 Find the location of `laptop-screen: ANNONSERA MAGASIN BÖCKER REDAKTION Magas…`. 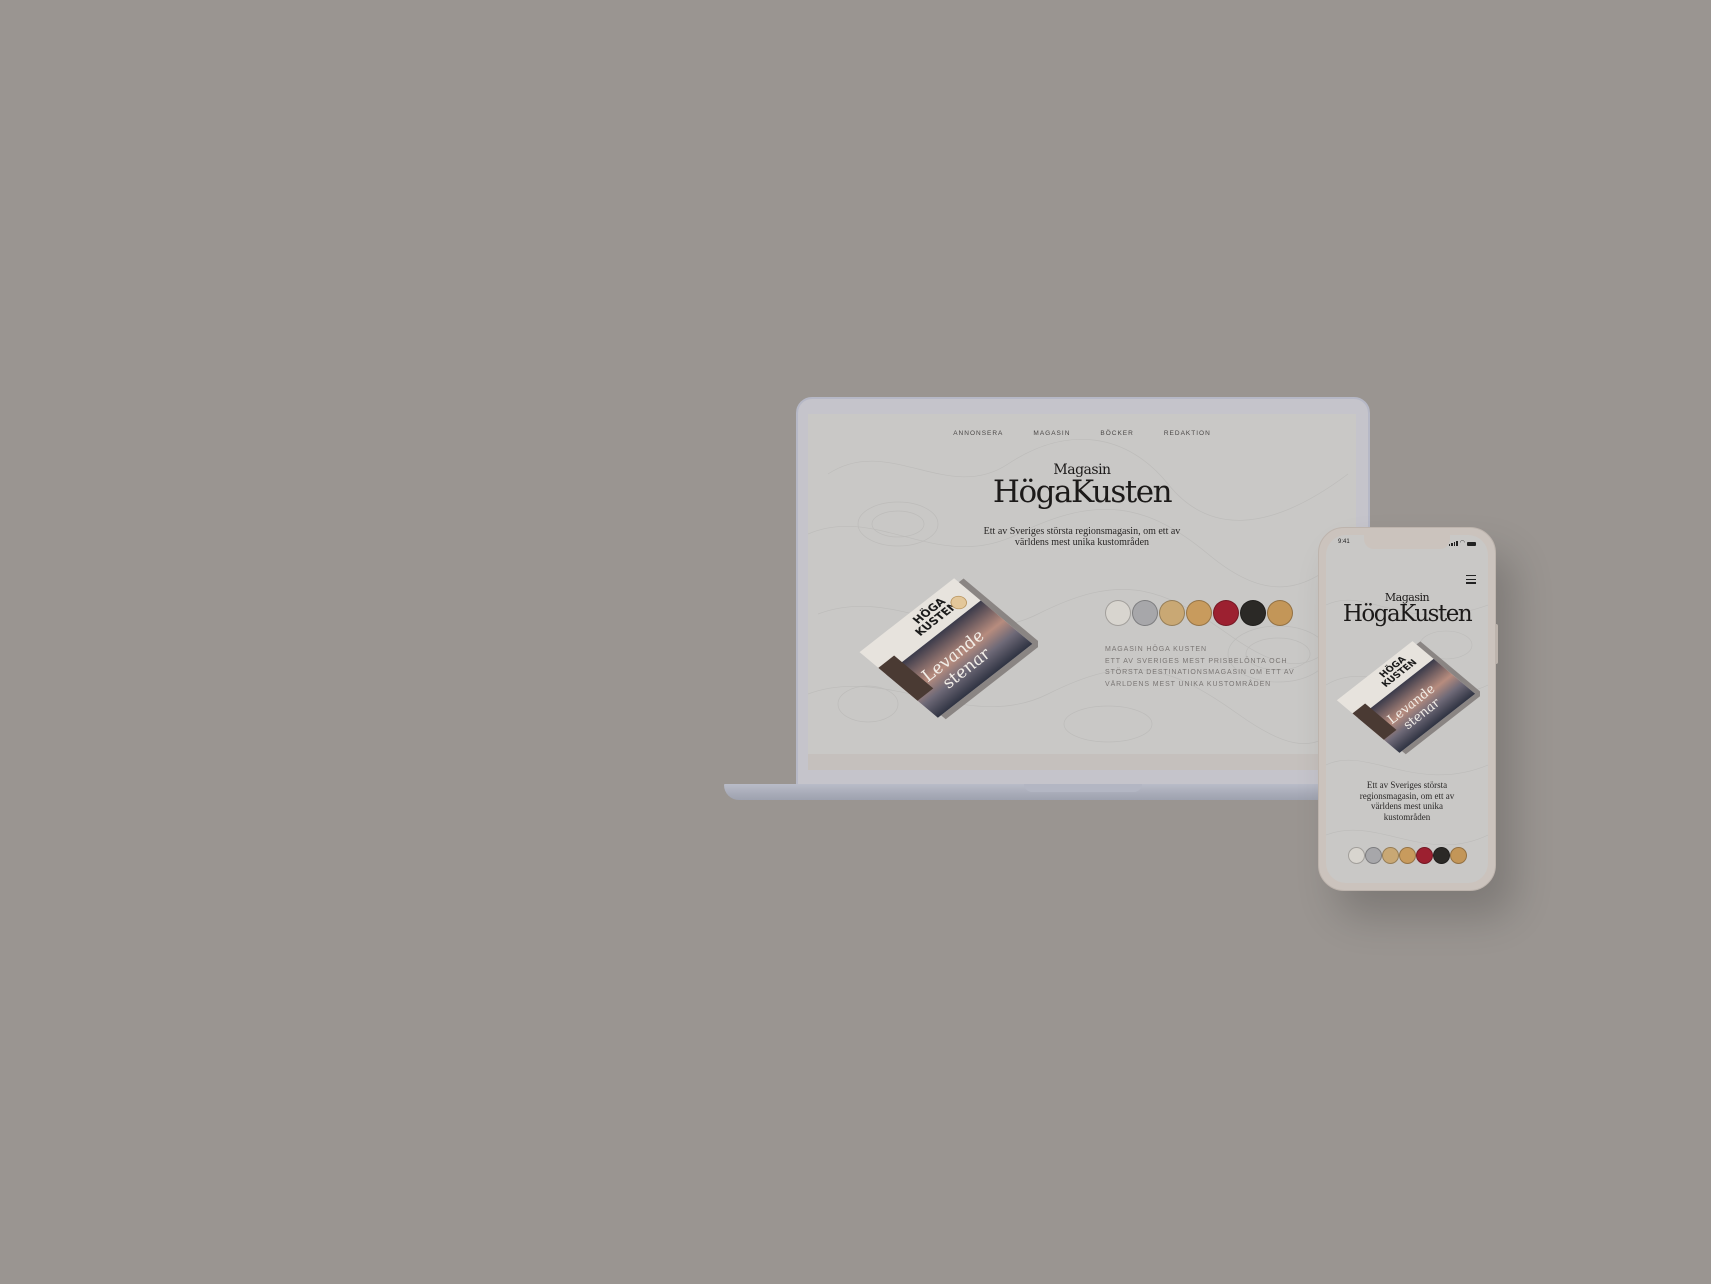

laptop-screen: ANNONSERA MAGASIN BÖCKER REDAKTION Magas… is located at coordinates (1082, 584).